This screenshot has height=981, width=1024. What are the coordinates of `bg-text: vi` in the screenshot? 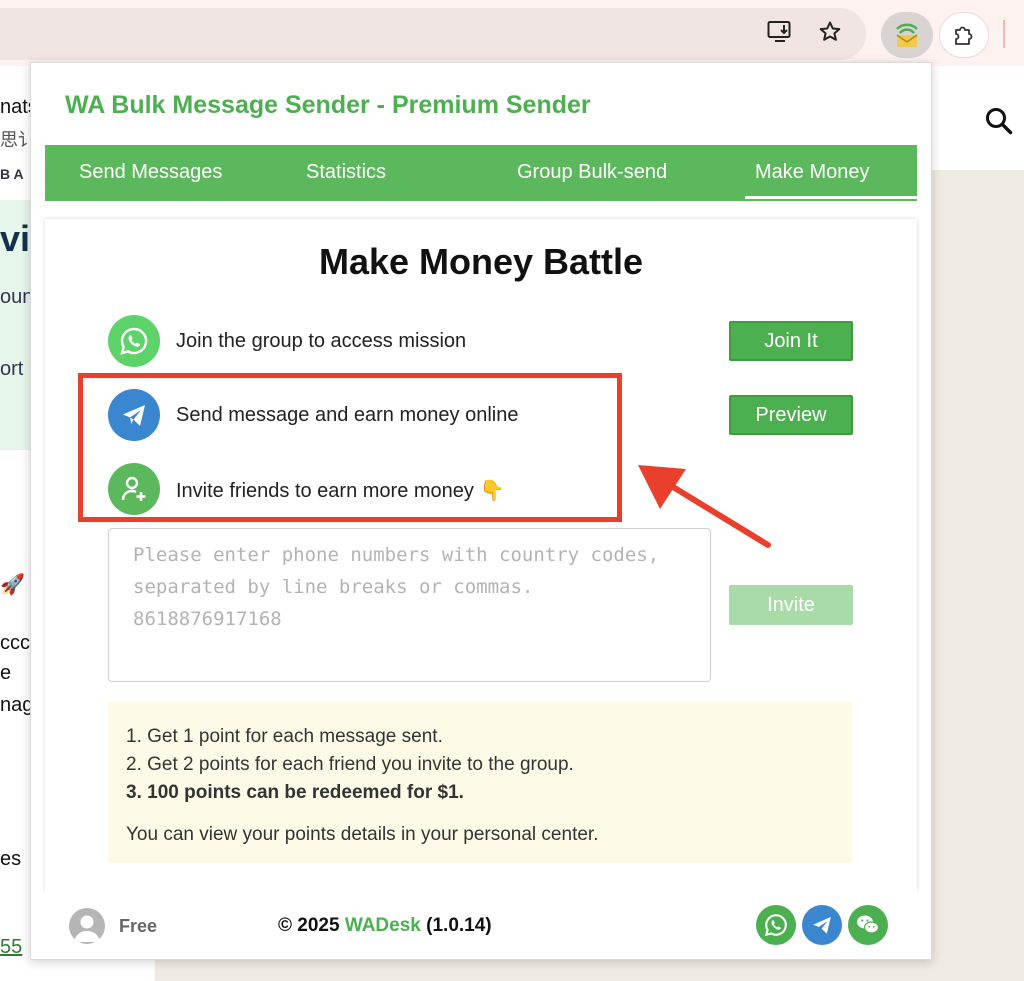 It's located at (15, 238).